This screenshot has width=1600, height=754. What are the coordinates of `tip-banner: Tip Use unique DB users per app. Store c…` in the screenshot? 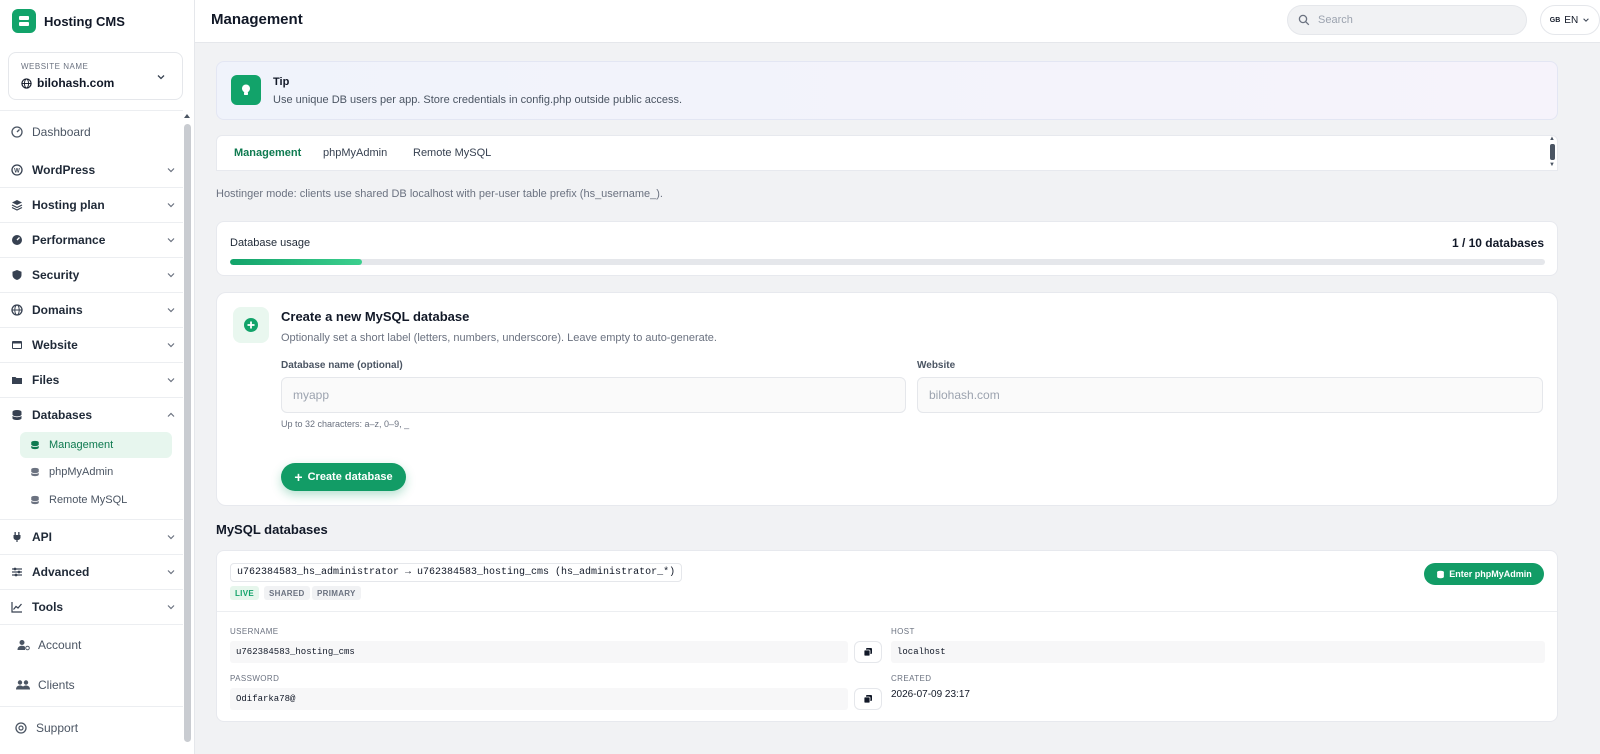 It's located at (887, 90).